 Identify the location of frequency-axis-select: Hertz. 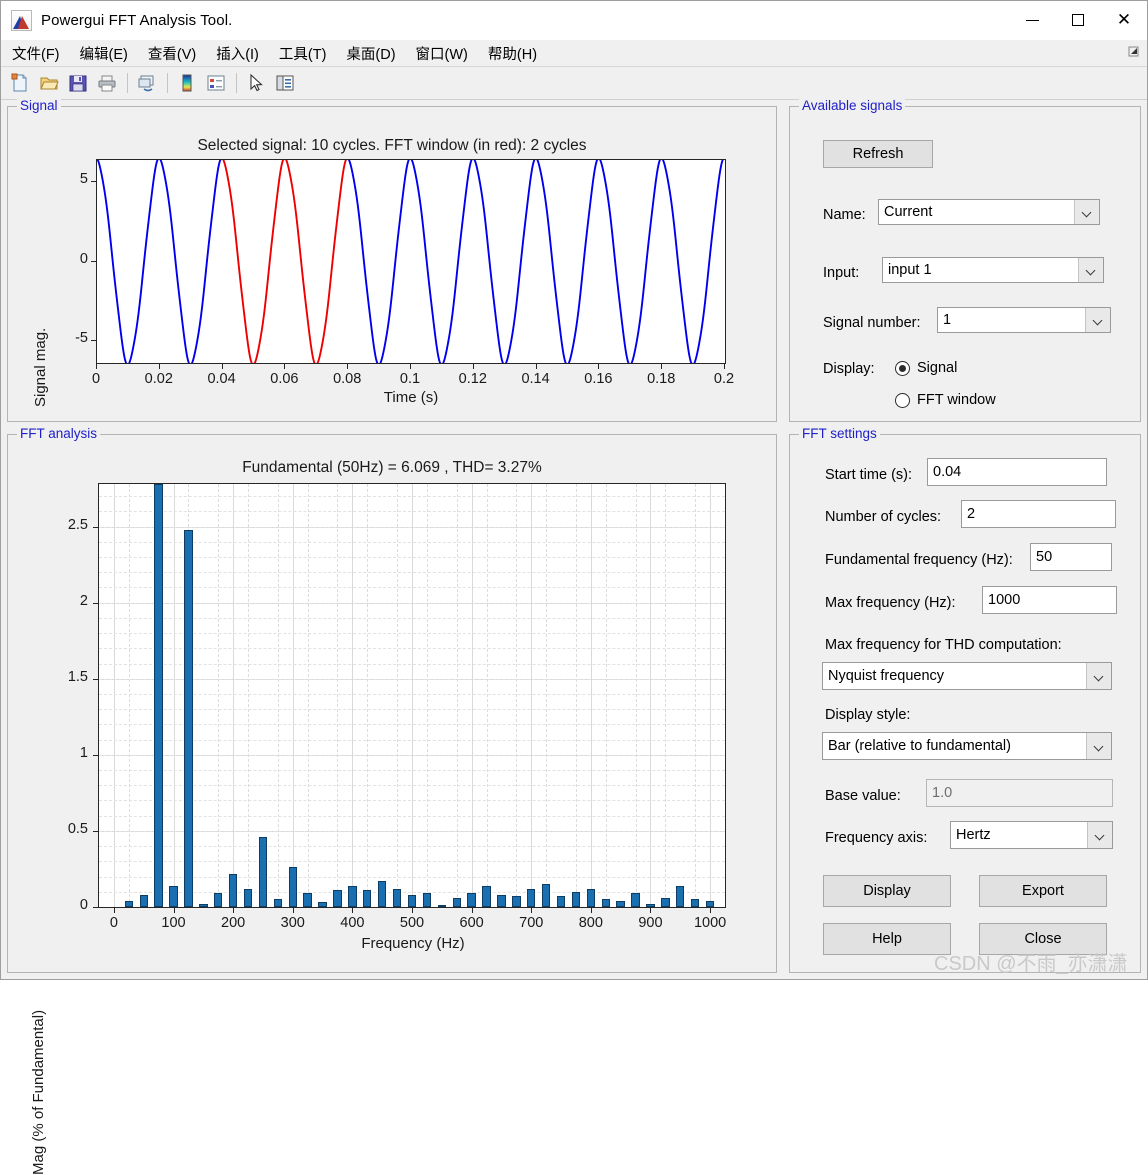
(1031, 835).